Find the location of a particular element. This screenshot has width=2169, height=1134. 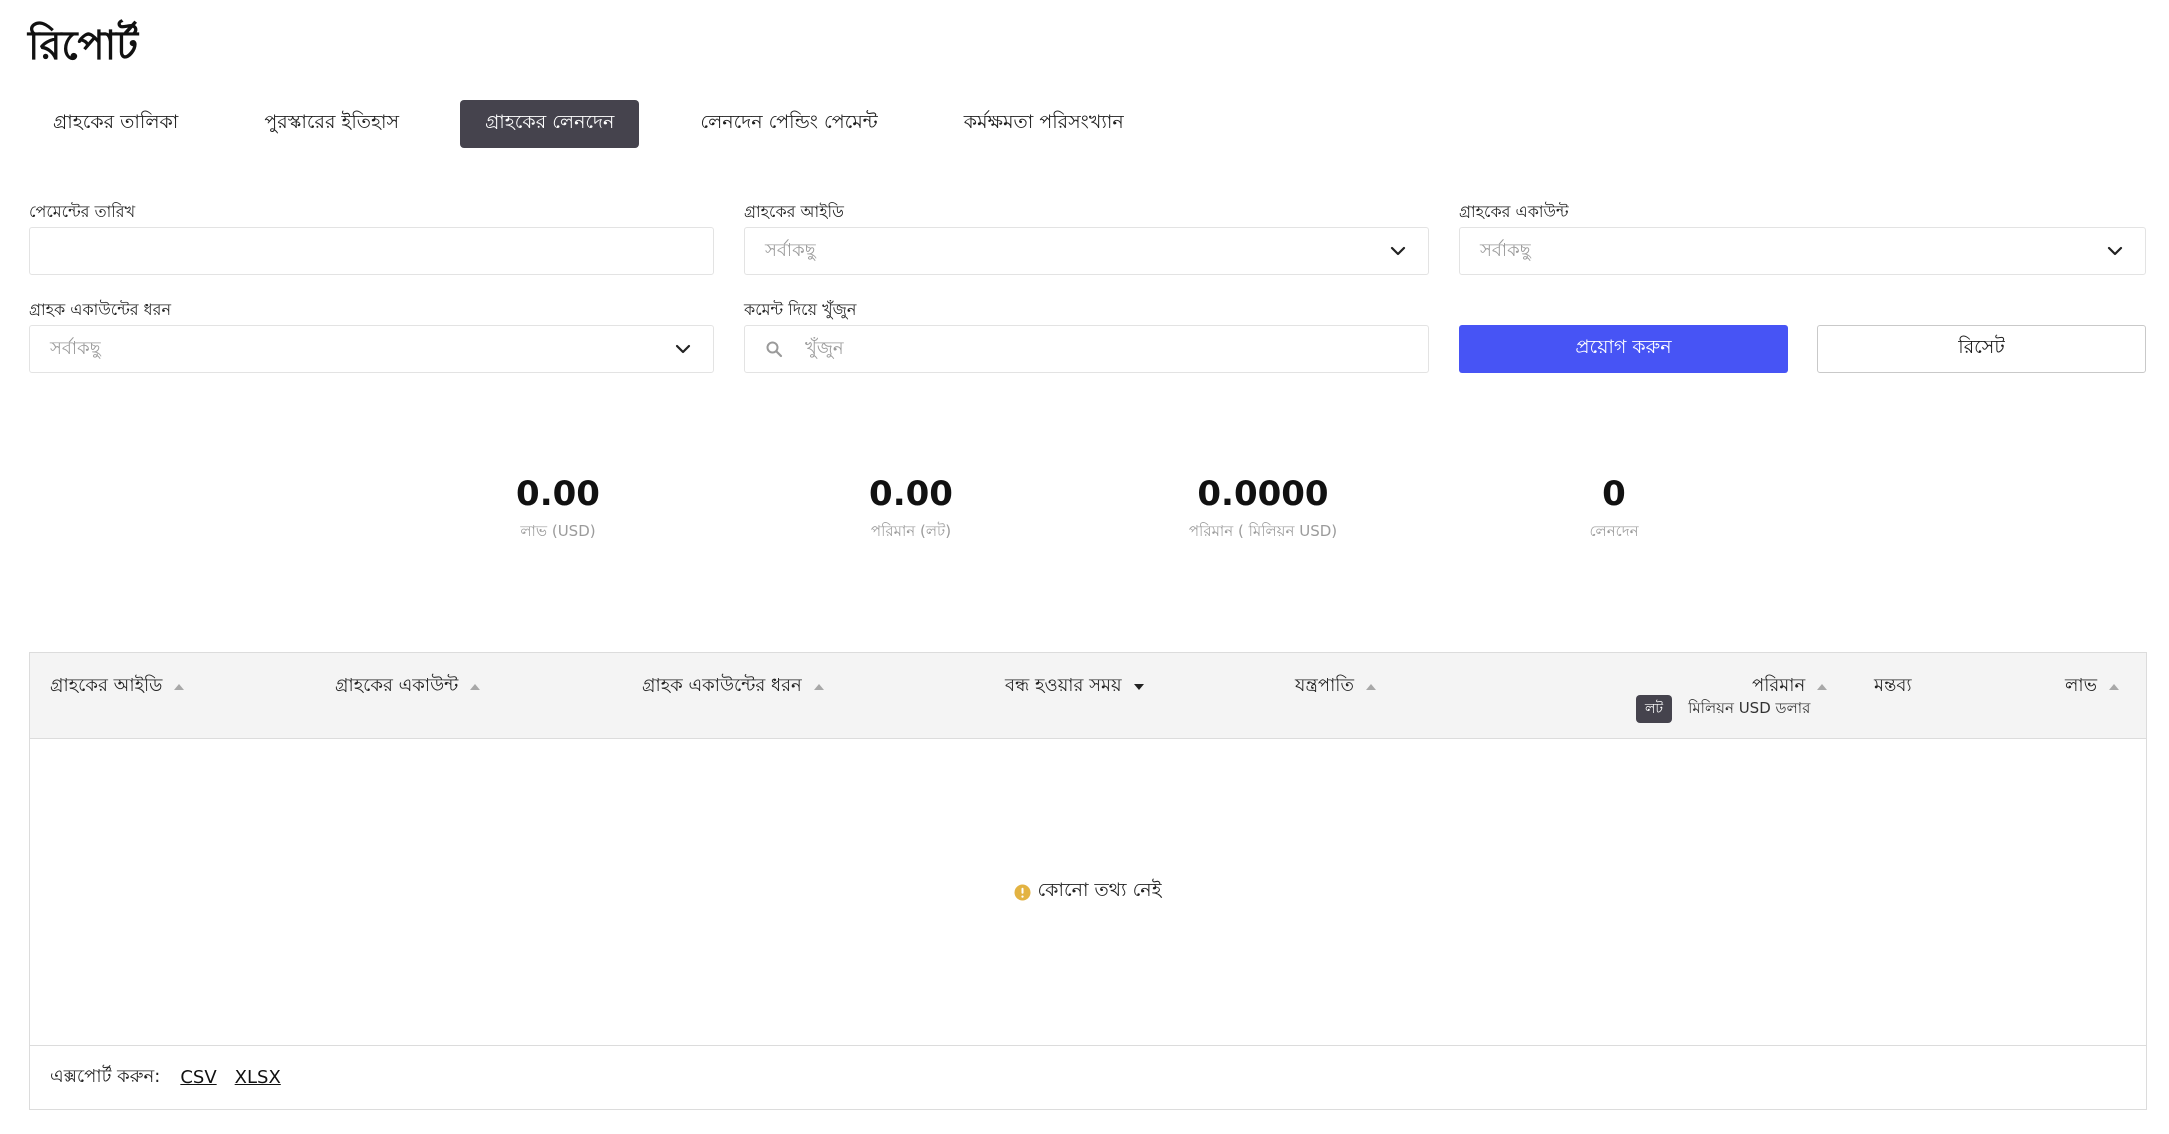

column-header-label: যন্ত্রপাতি is located at coordinates (1324, 685).